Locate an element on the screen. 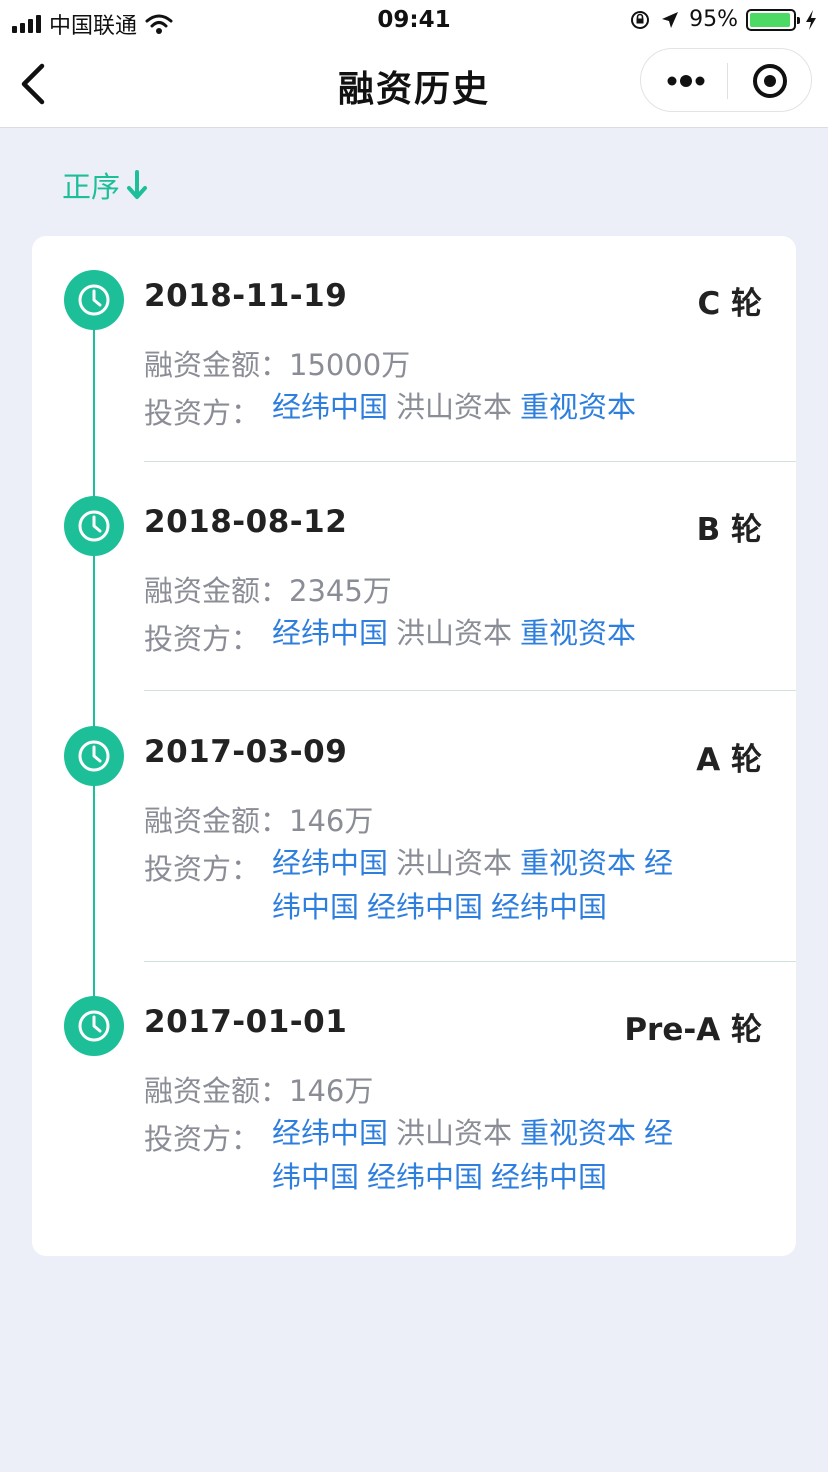 The height and width of the screenshot is (1472, 828). sort-label: 正序 is located at coordinates (91, 187).